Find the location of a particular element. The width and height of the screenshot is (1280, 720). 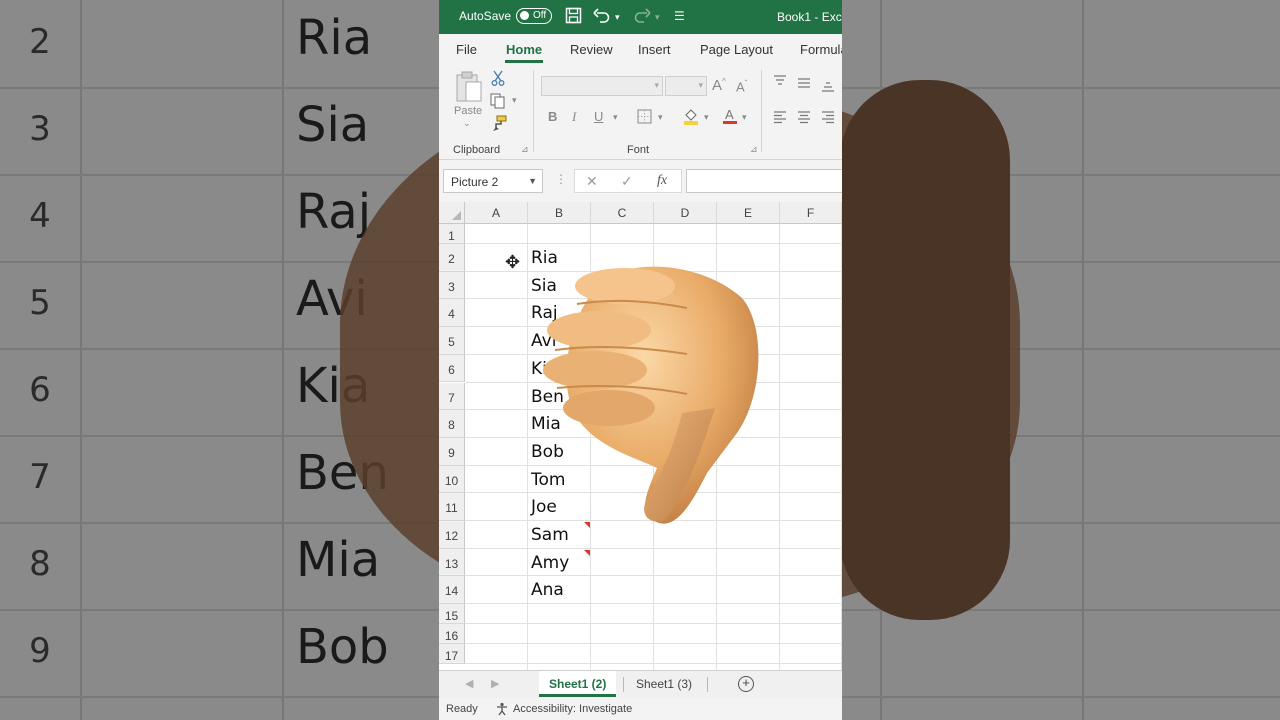

column-gridline is located at coordinates (779, 447).